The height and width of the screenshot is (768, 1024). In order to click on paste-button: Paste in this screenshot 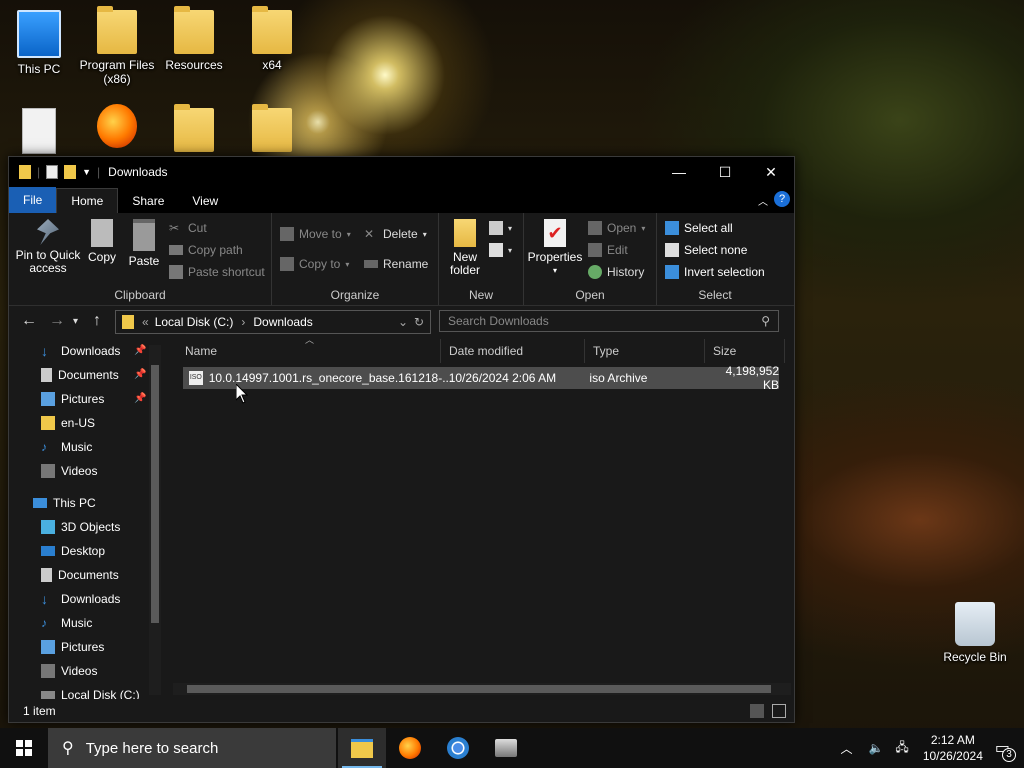, I will do `click(144, 243)`.